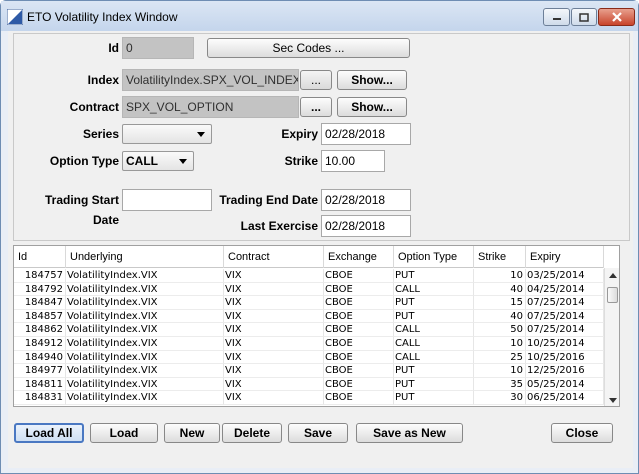 This screenshot has width=639, height=474. I want to click on option-type-dropdown: CALL, so click(158, 161).